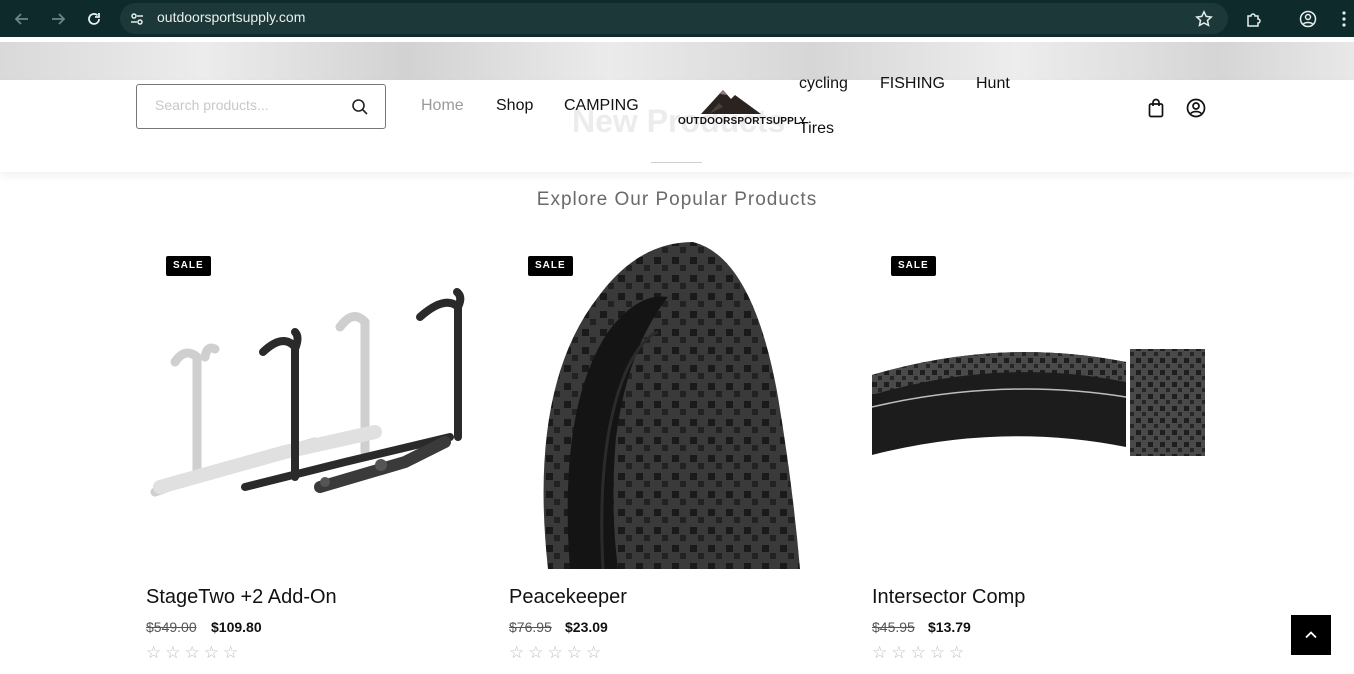 The image size is (1354, 674). Describe the element at coordinates (677, 18) in the screenshot. I see `browser-toolbar: outdoorsportsupply.com` at that location.